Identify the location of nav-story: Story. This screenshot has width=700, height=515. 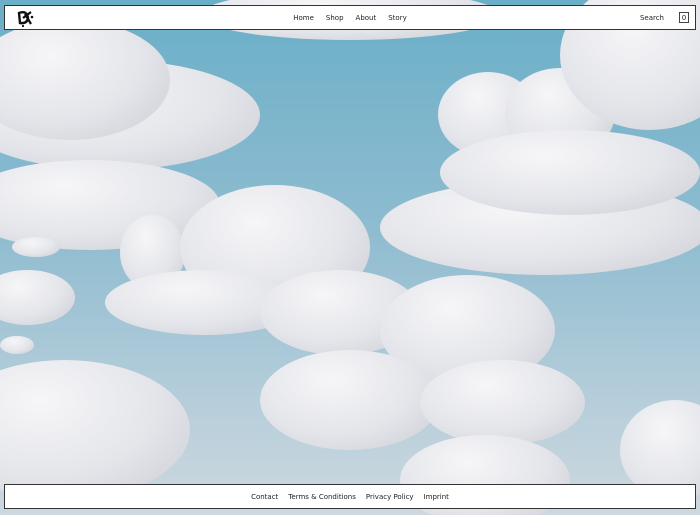
(397, 18).